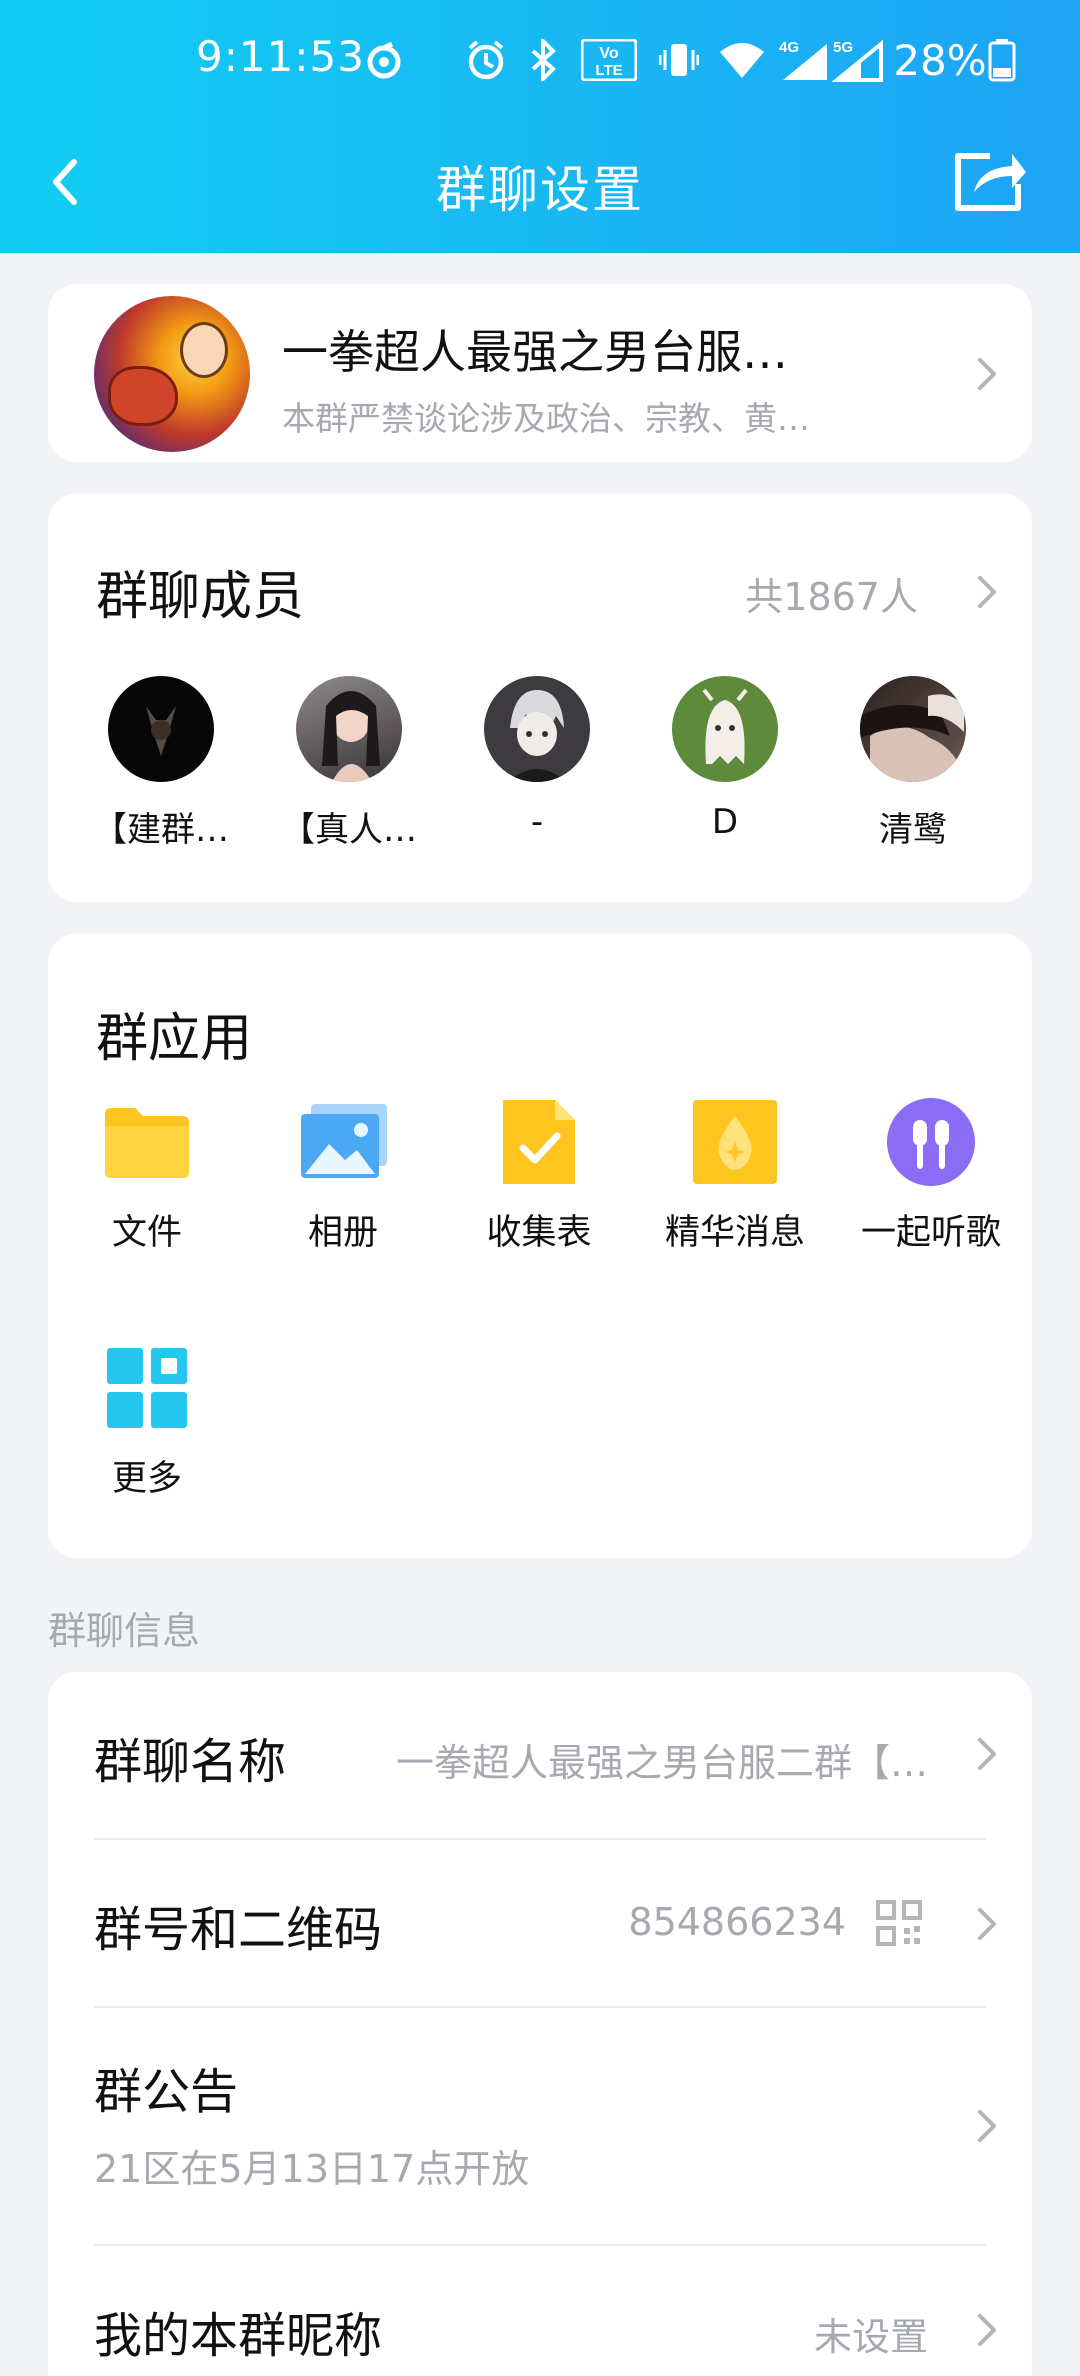 The image size is (1080, 2376). I want to click on volte-icon: Vo LTE, so click(609, 60).